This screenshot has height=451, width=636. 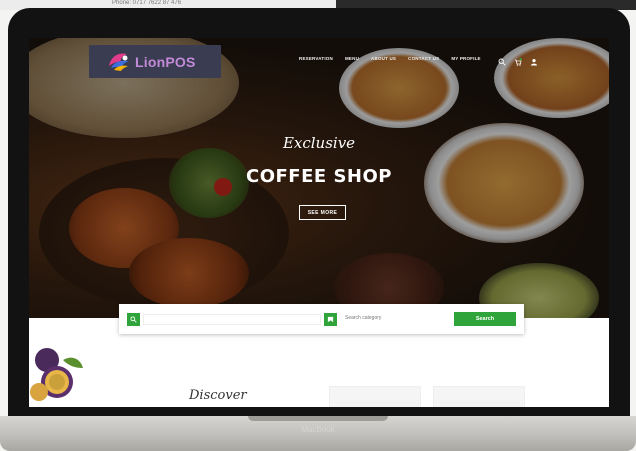 What do you see at coordinates (322, 212) in the screenshot?
I see `see-more-button: SEE MORE` at bounding box center [322, 212].